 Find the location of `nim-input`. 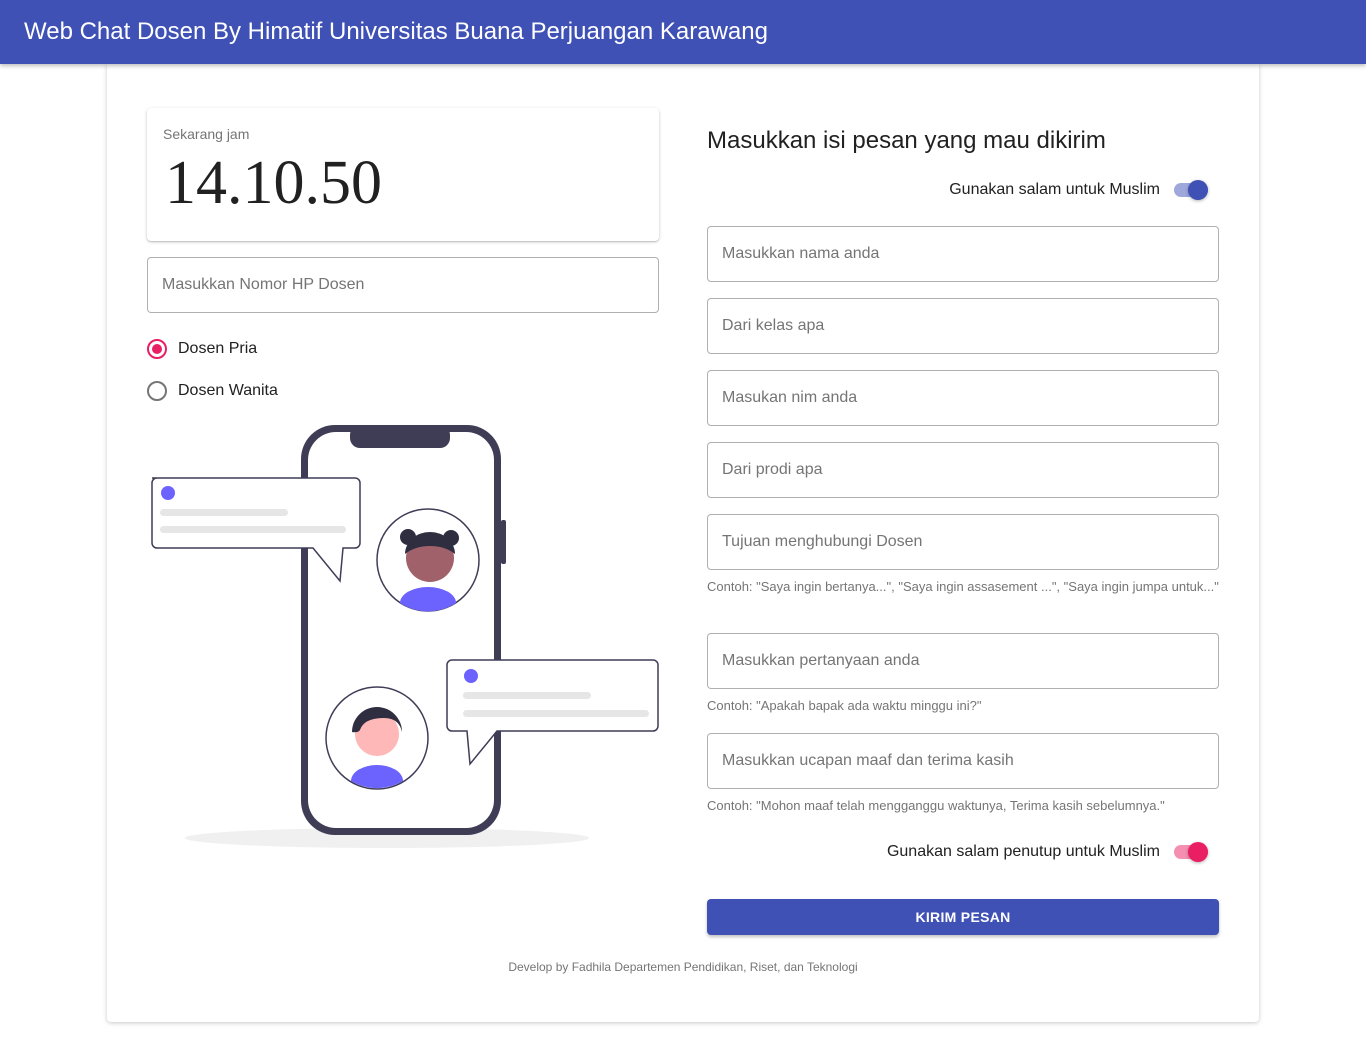

nim-input is located at coordinates (963, 398).